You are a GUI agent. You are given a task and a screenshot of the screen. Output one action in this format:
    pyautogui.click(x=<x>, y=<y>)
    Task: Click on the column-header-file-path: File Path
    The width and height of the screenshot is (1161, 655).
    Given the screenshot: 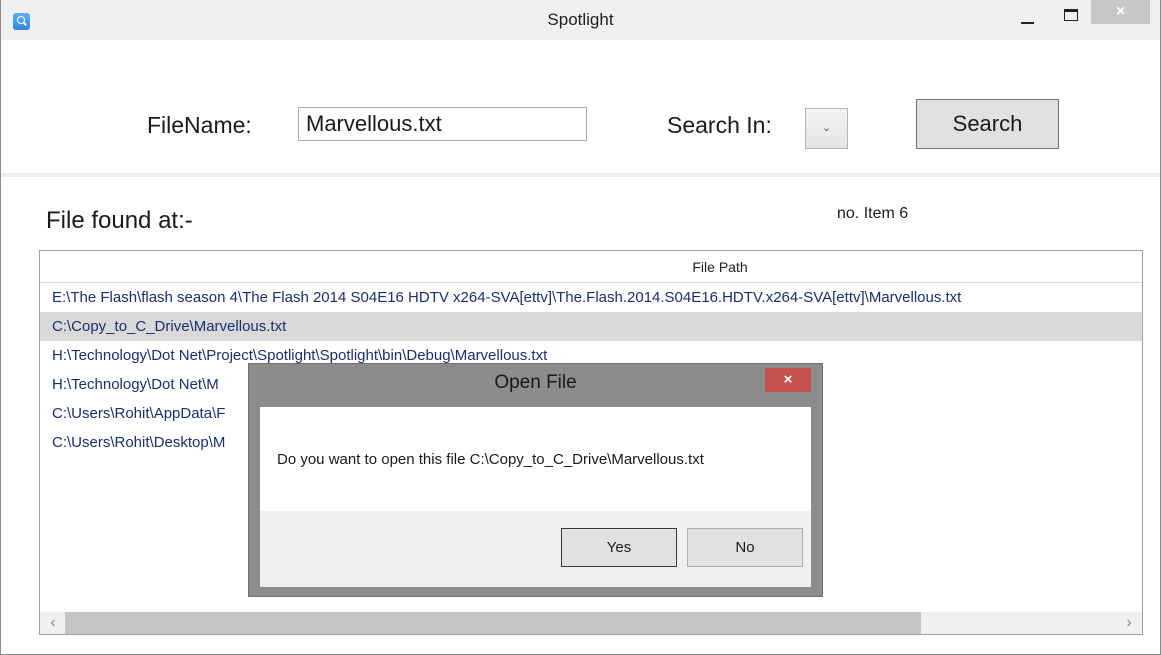 What is the action you would take?
    pyautogui.click(x=591, y=267)
    